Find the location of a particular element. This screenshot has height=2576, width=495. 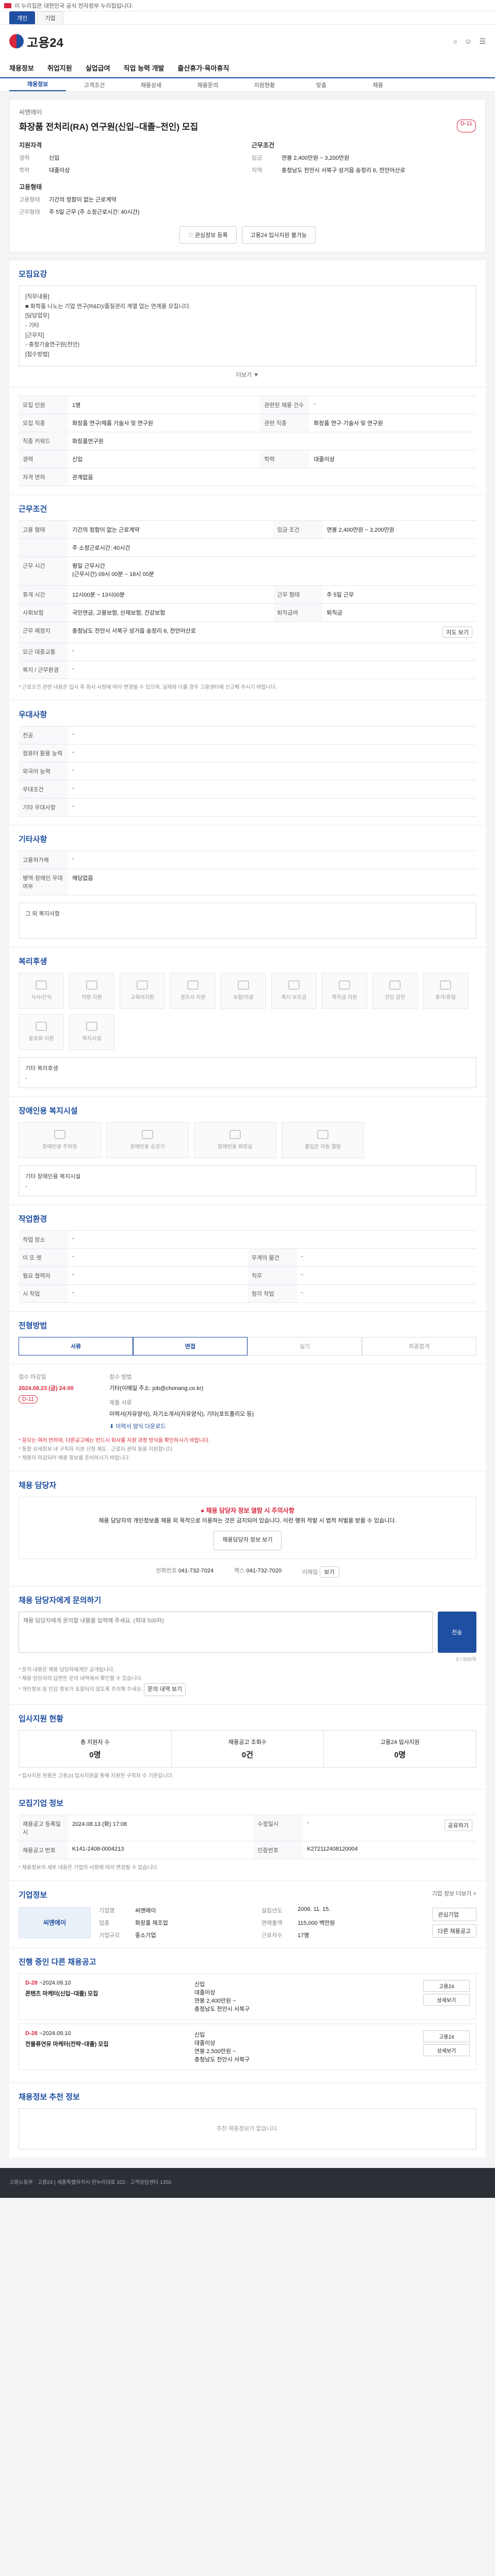

email-view-button: 보기 is located at coordinates (329, 1572).